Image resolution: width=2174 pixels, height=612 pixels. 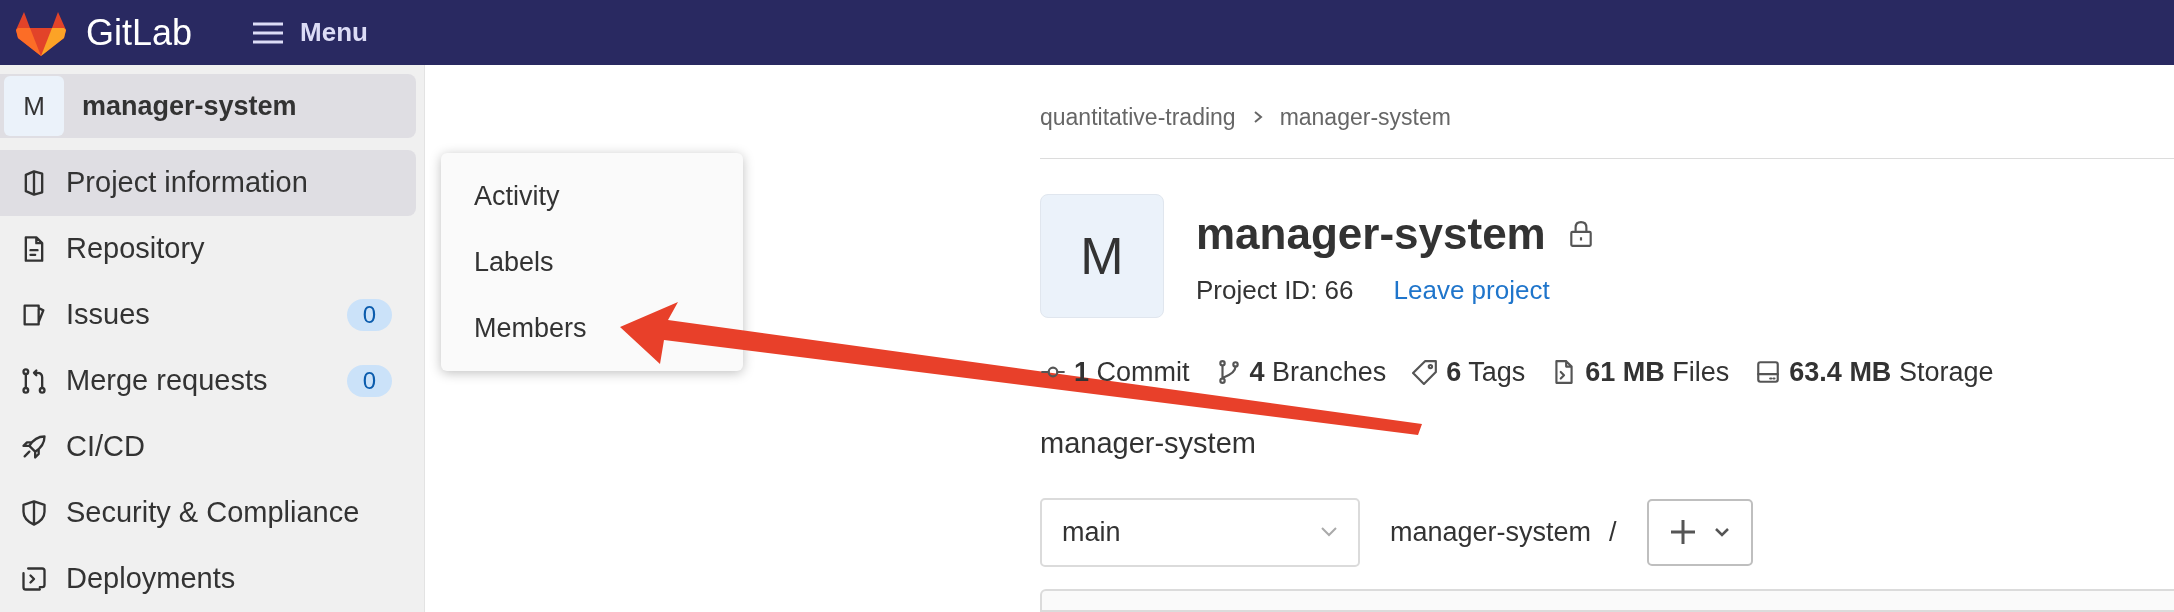 What do you see at coordinates (1365, 117) in the screenshot?
I see `breadcrumb-link: manager-system` at bounding box center [1365, 117].